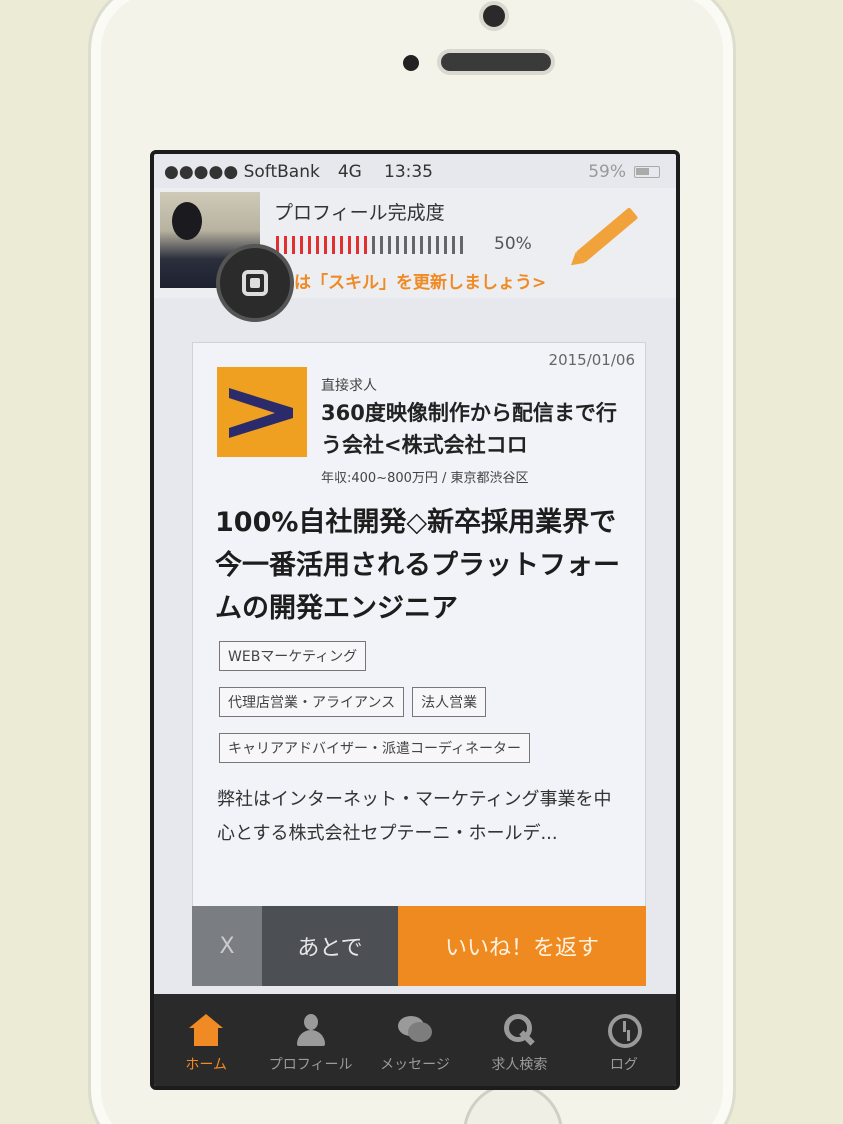 This screenshot has width=843, height=1124. Describe the element at coordinates (623, 1065) in the screenshot. I see `tab-label: ログ` at that location.